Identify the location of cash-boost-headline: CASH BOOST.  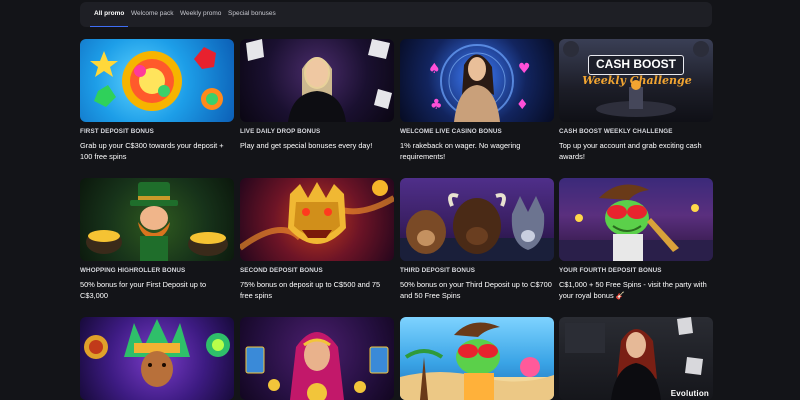
(636, 65).